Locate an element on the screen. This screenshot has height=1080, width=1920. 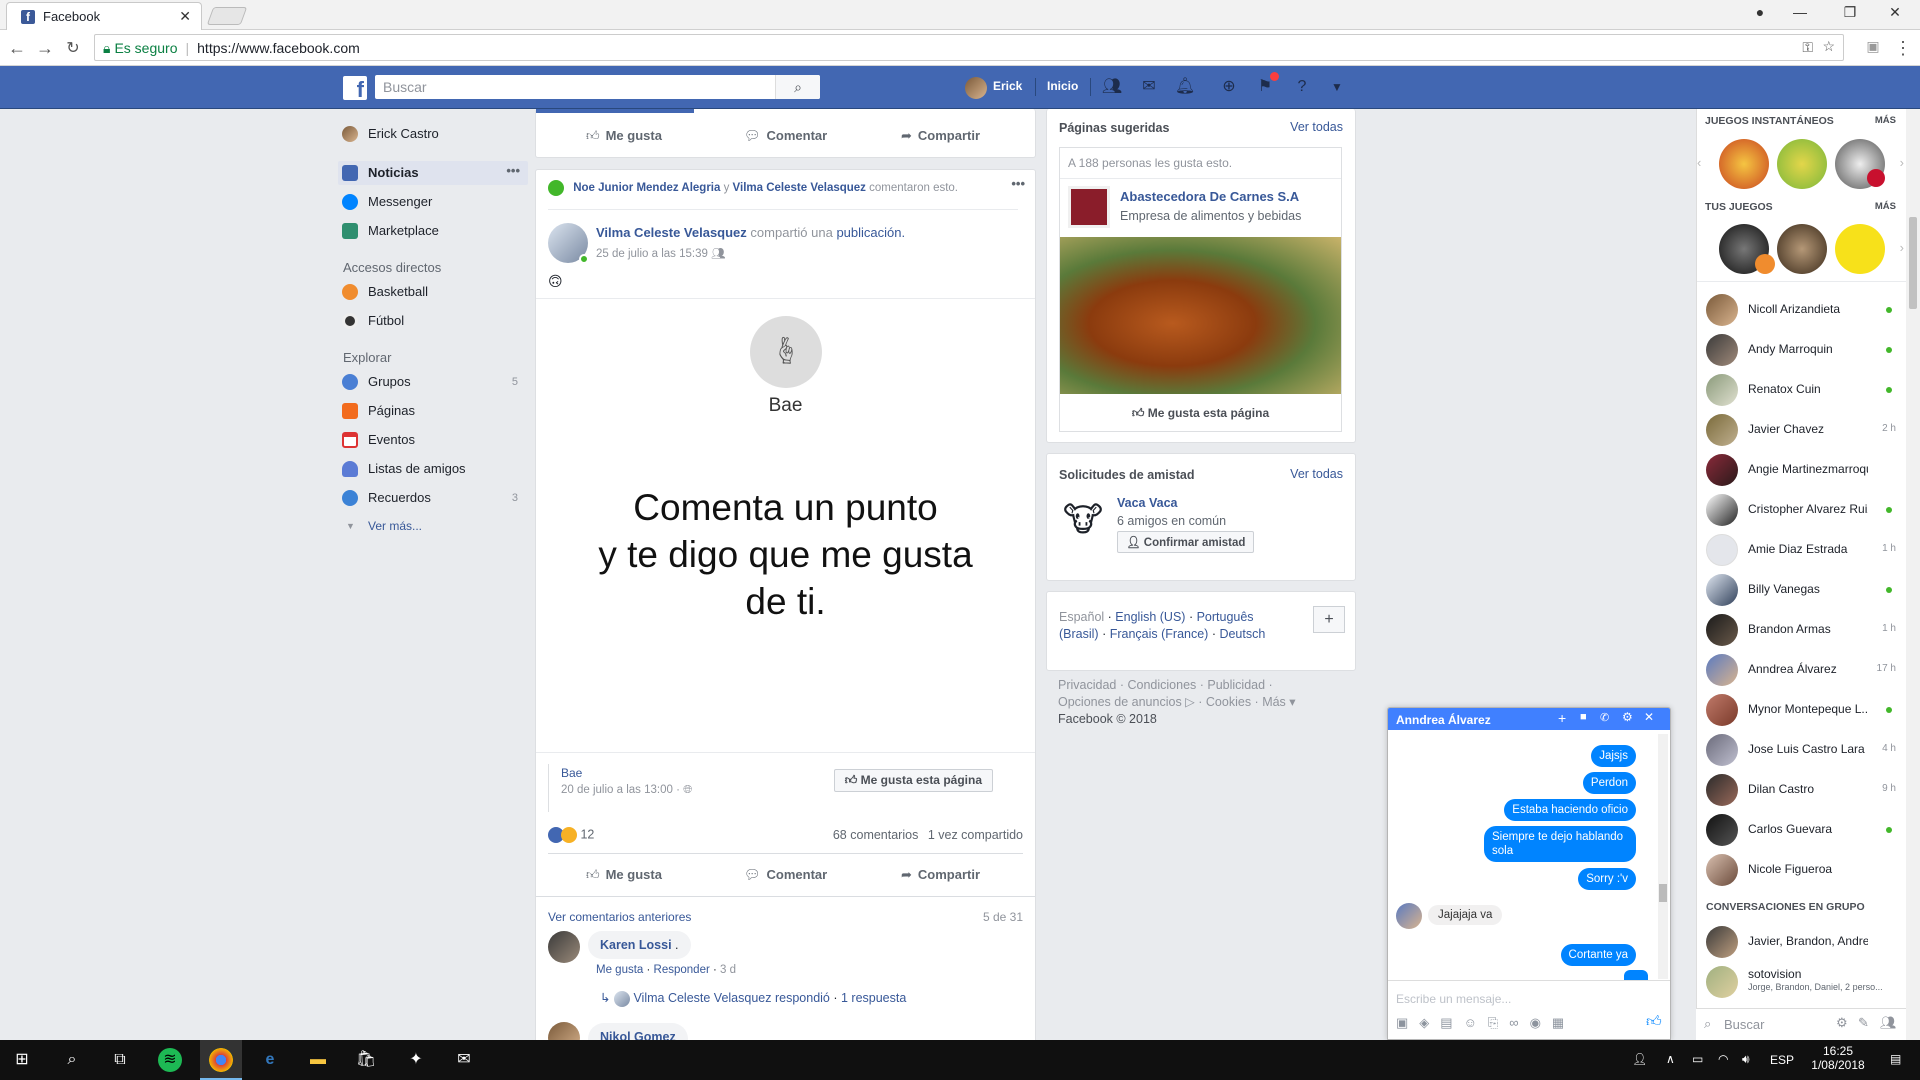
group-icon: 👥︎ is located at coordinates (1888, 1023).